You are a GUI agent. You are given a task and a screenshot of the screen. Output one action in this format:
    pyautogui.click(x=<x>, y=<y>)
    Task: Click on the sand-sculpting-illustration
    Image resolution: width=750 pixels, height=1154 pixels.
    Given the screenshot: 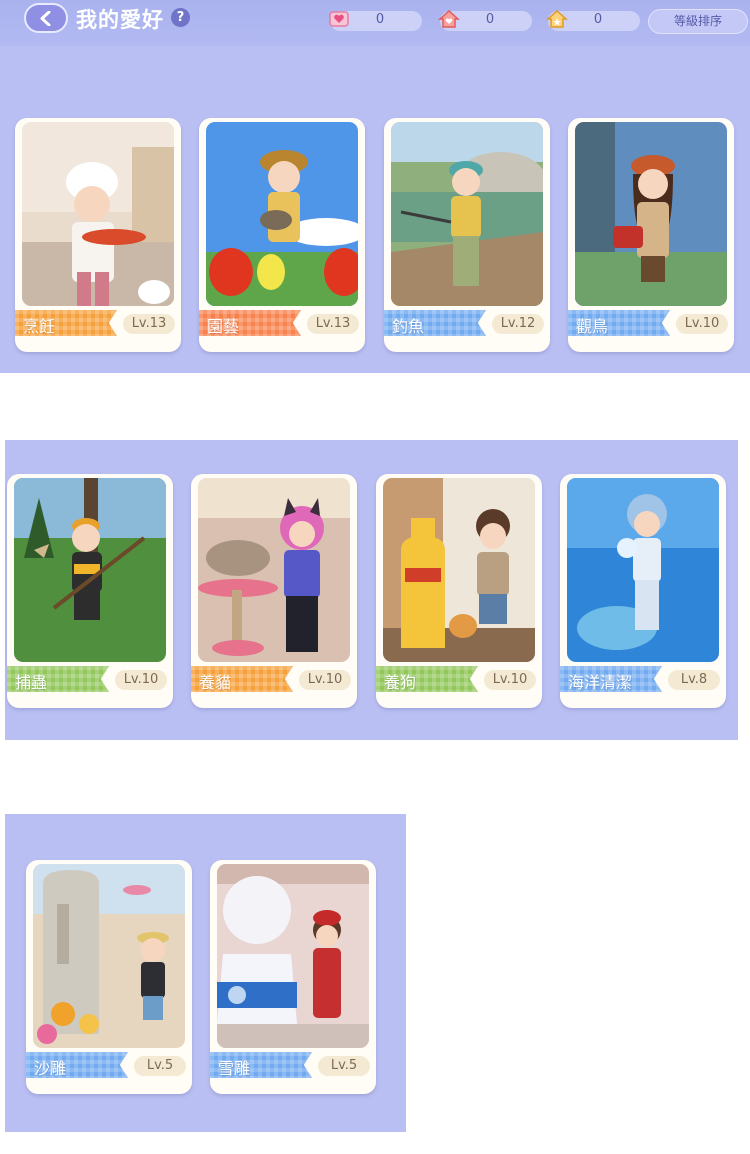 What is the action you would take?
    pyautogui.click(x=109, y=956)
    